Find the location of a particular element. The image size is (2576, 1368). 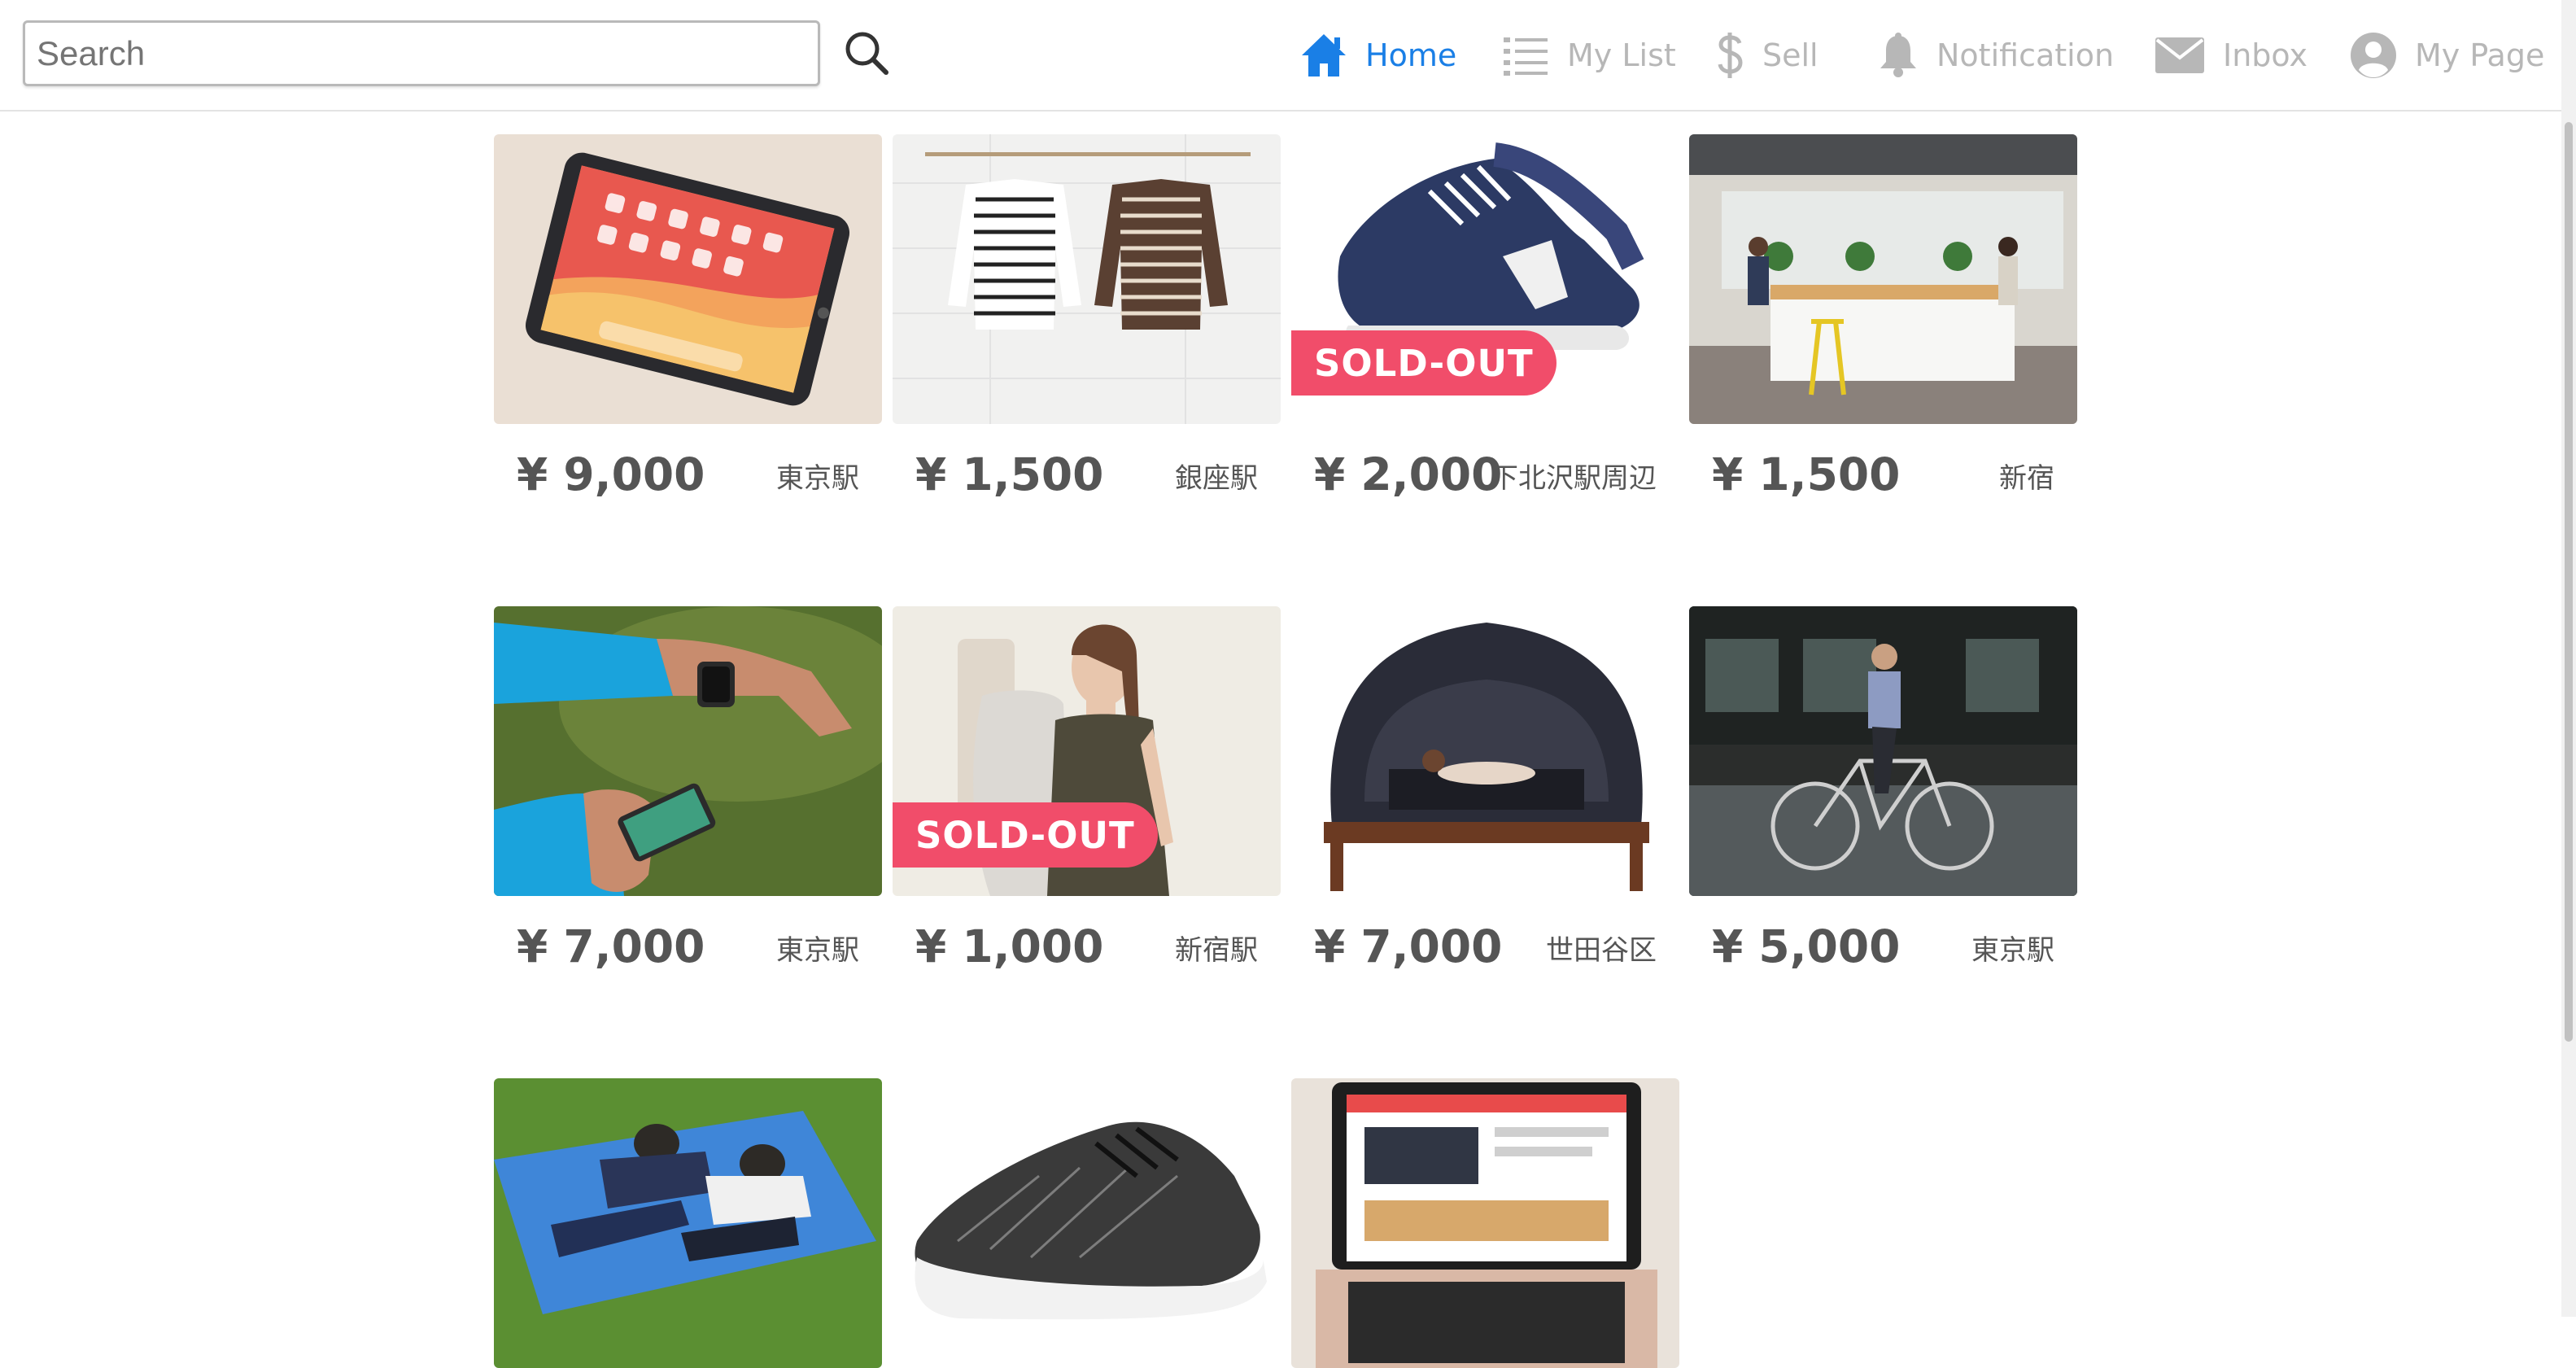

nav-notification: Notification is located at coordinates (1996, 55).